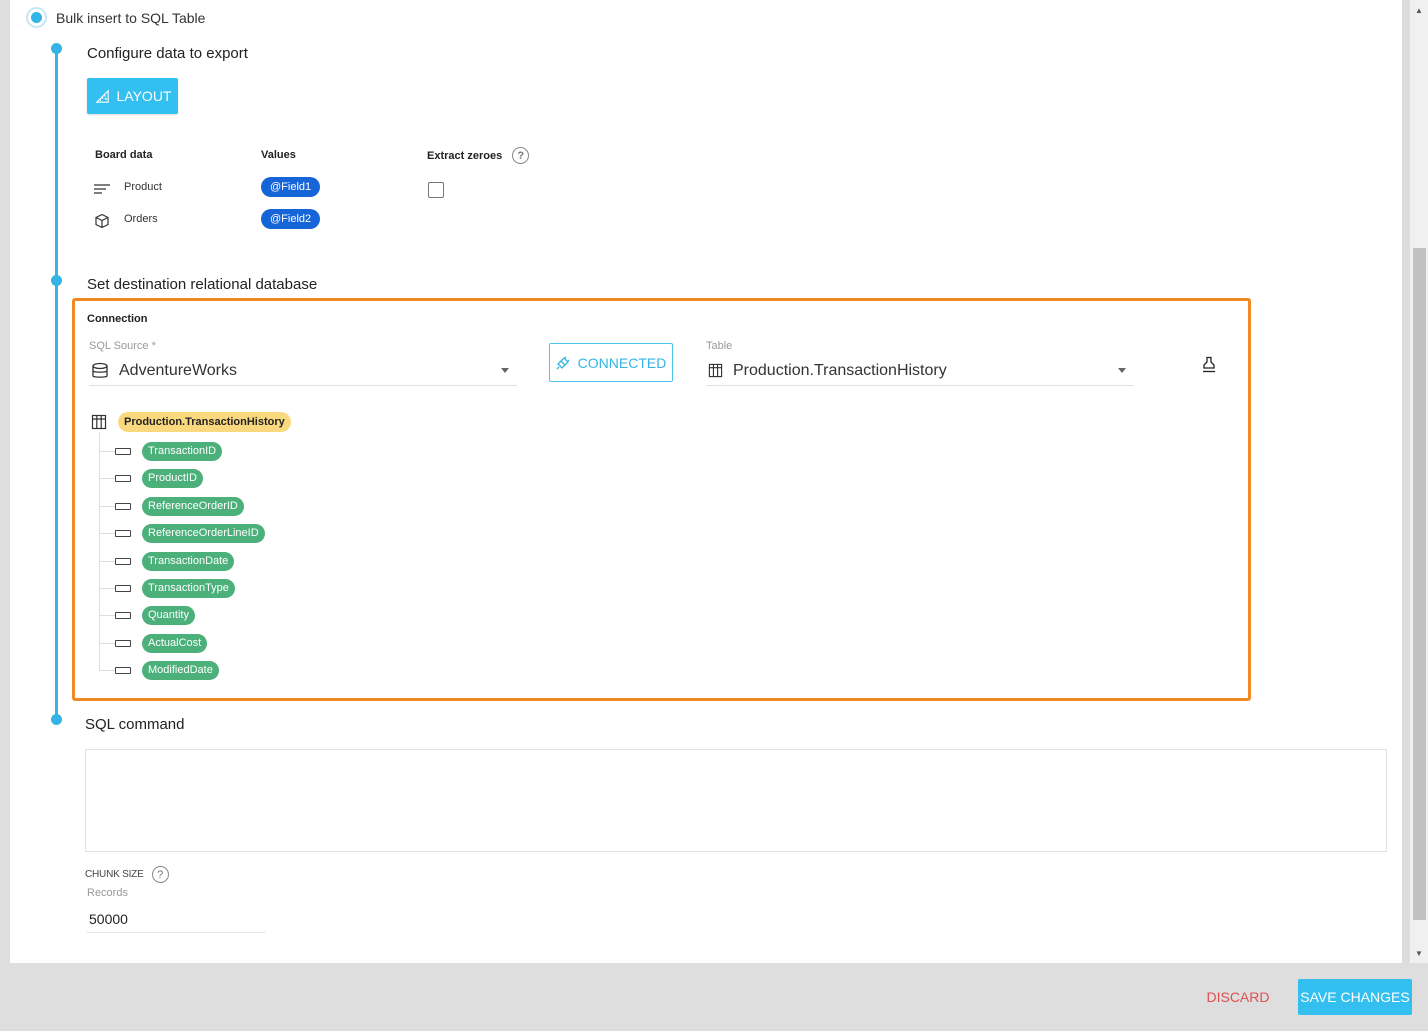 The height and width of the screenshot is (1031, 1428). What do you see at coordinates (278, 155) in the screenshot?
I see `column-header-values: Values` at bounding box center [278, 155].